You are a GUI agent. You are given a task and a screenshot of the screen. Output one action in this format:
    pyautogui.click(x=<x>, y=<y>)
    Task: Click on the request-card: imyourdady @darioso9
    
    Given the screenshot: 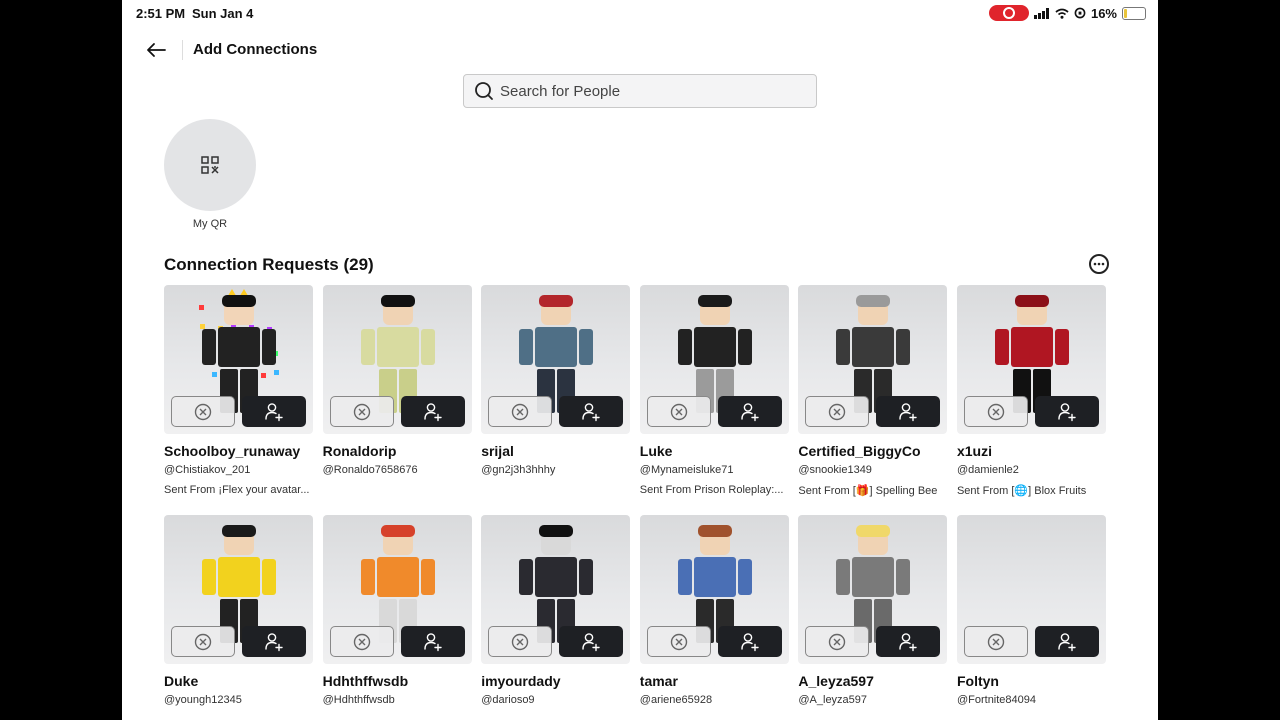 What is the action you would take?
    pyautogui.click(x=556, y=610)
    